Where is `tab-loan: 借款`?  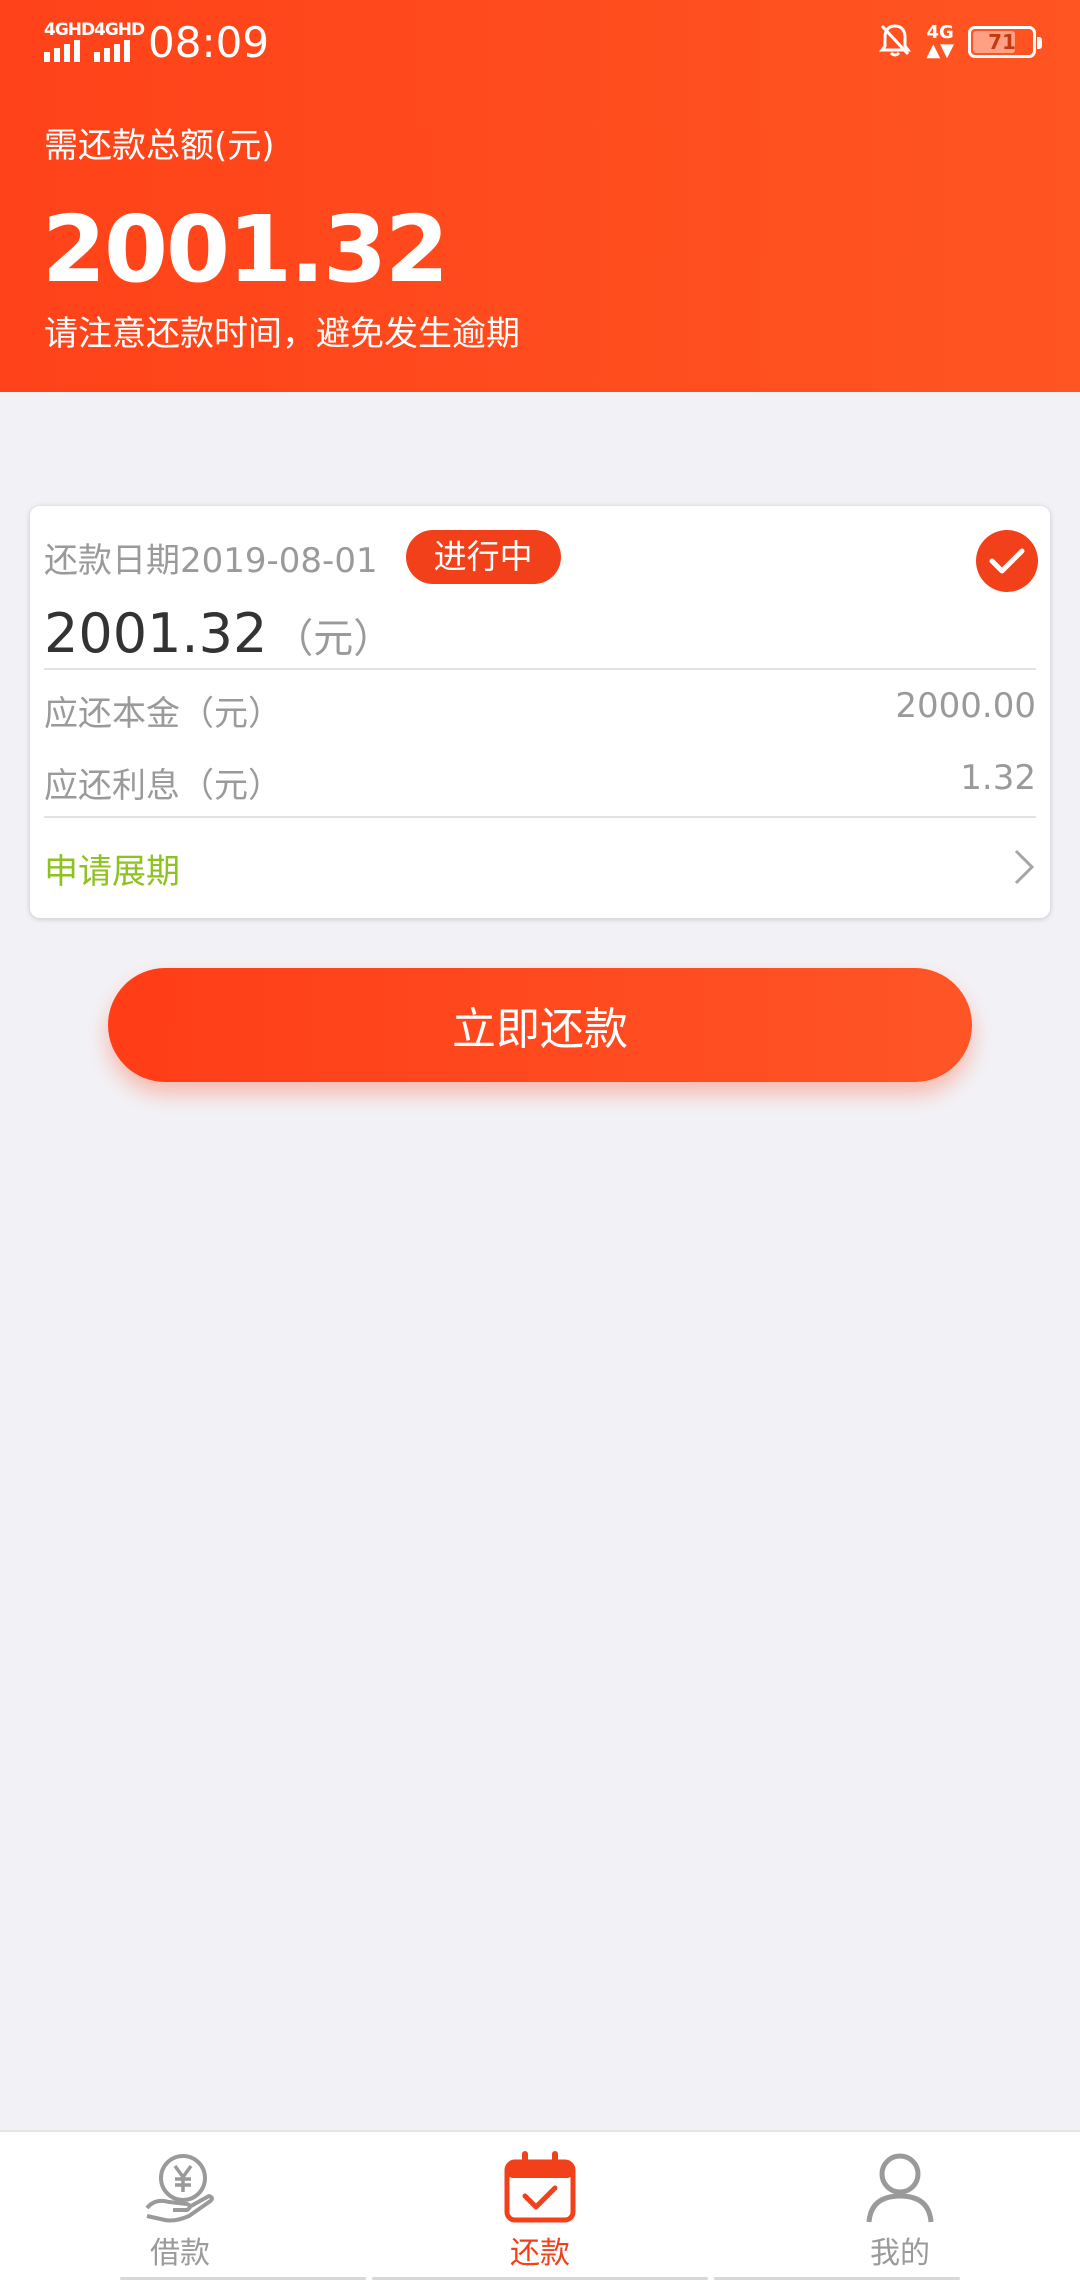 tab-loan: 借款 is located at coordinates (180, 2211).